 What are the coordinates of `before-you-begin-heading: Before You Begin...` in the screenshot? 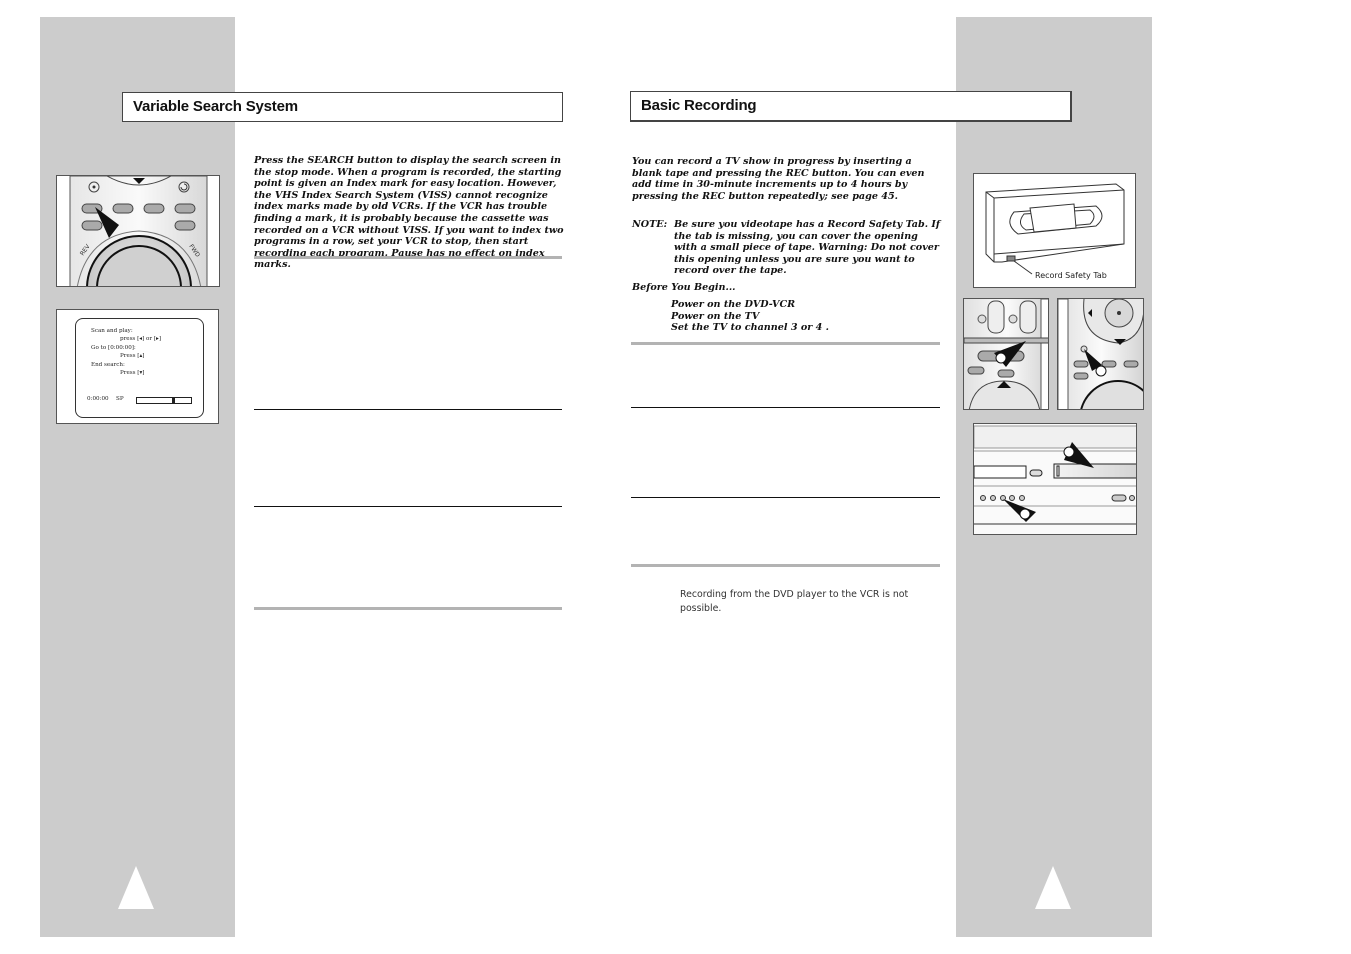 It's located at (684, 287).